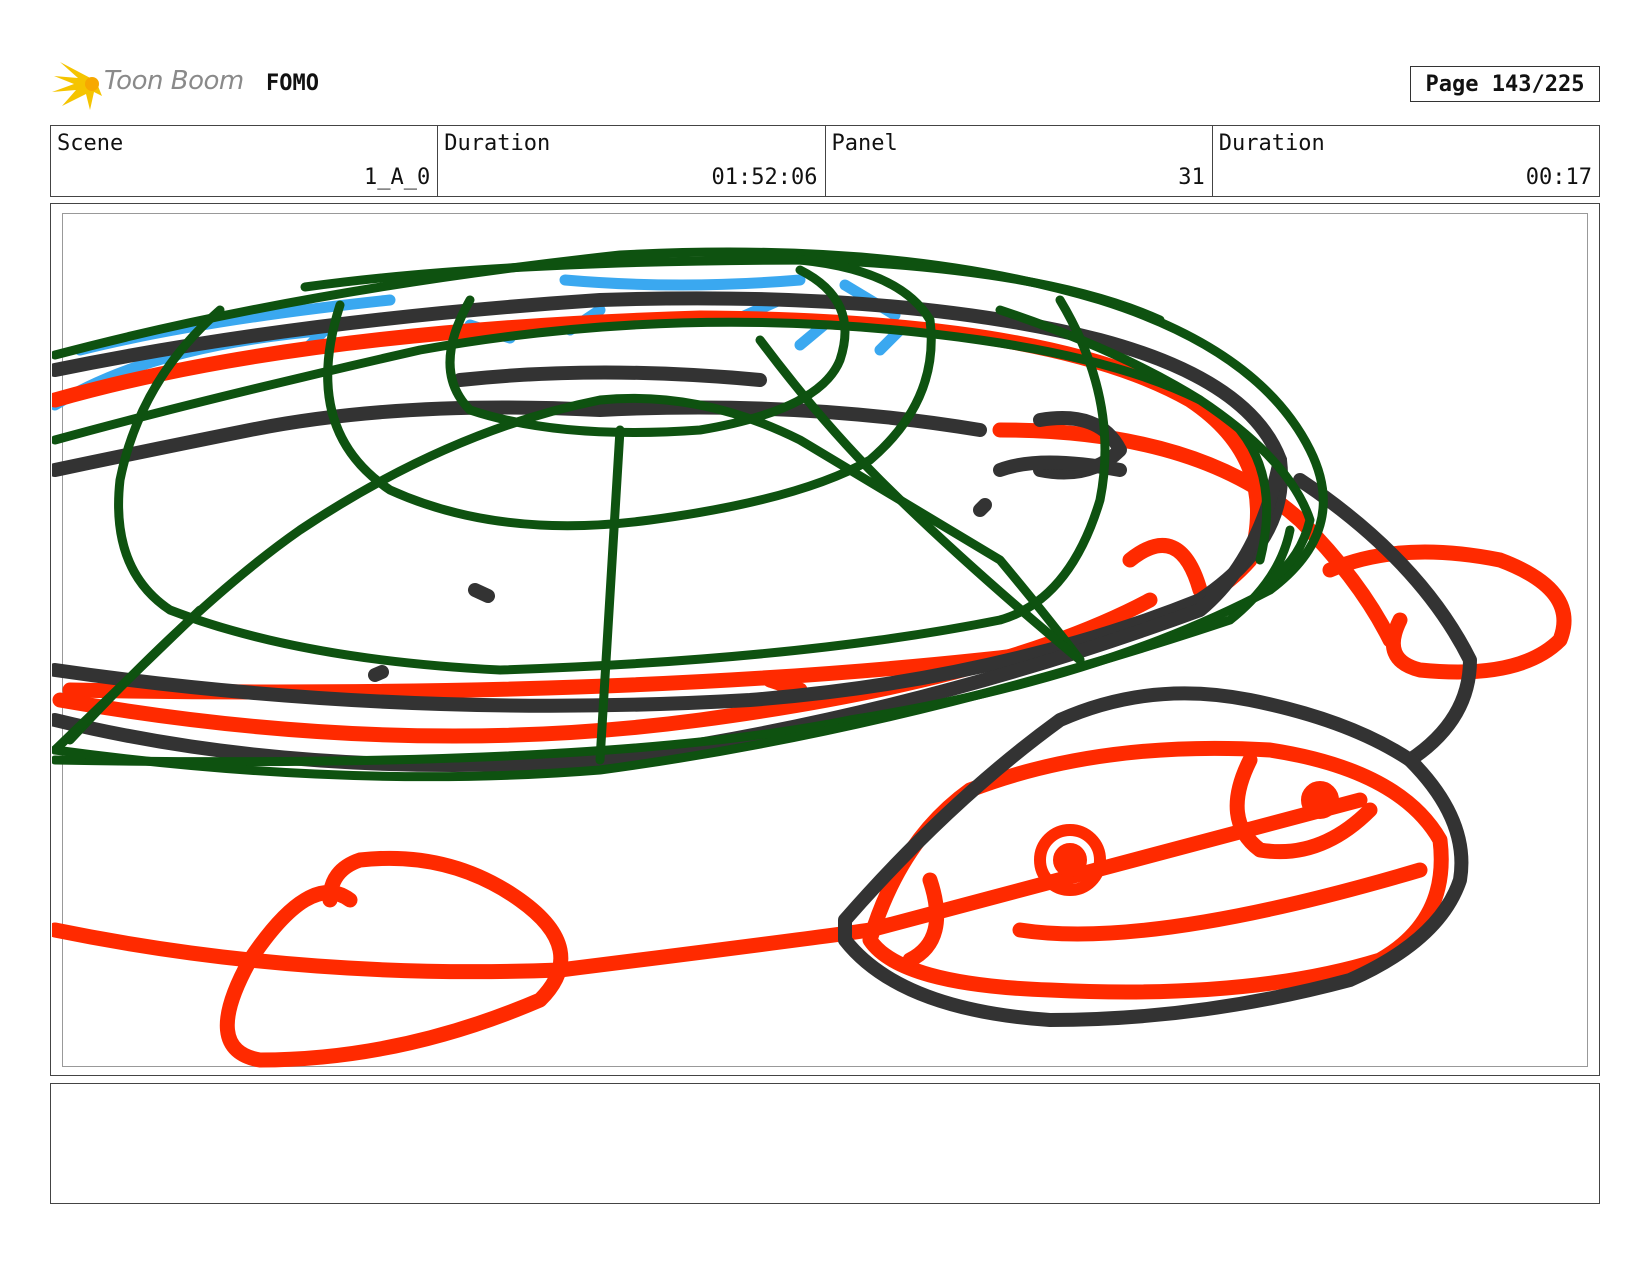 This screenshot has height=1275, width=1650. What do you see at coordinates (764, 177) in the screenshot?
I see `scene-duration-value: 01:52:06` at bounding box center [764, 177].